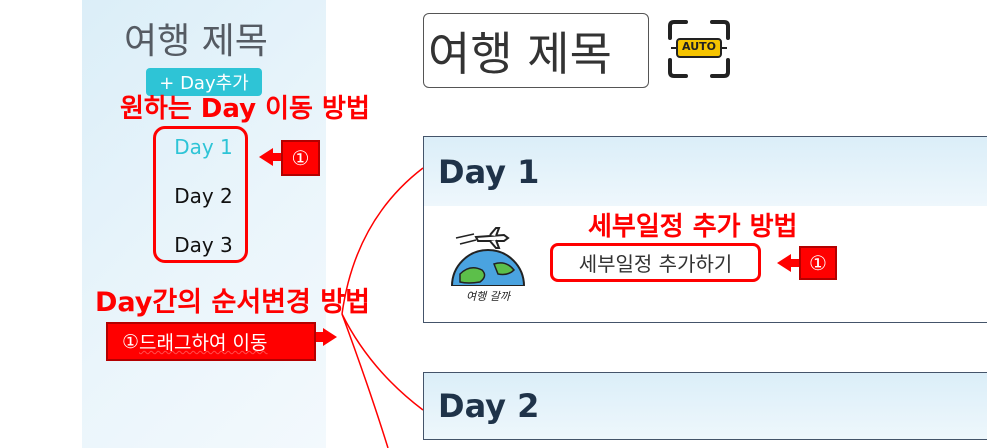 The height and width of the screenshot is (448, 987). What do you see at coordinates (232, 302) in the screenshot?
I see `reorder-annotation: Day간의 순서변경 방법` at bounding box center [232, 302].